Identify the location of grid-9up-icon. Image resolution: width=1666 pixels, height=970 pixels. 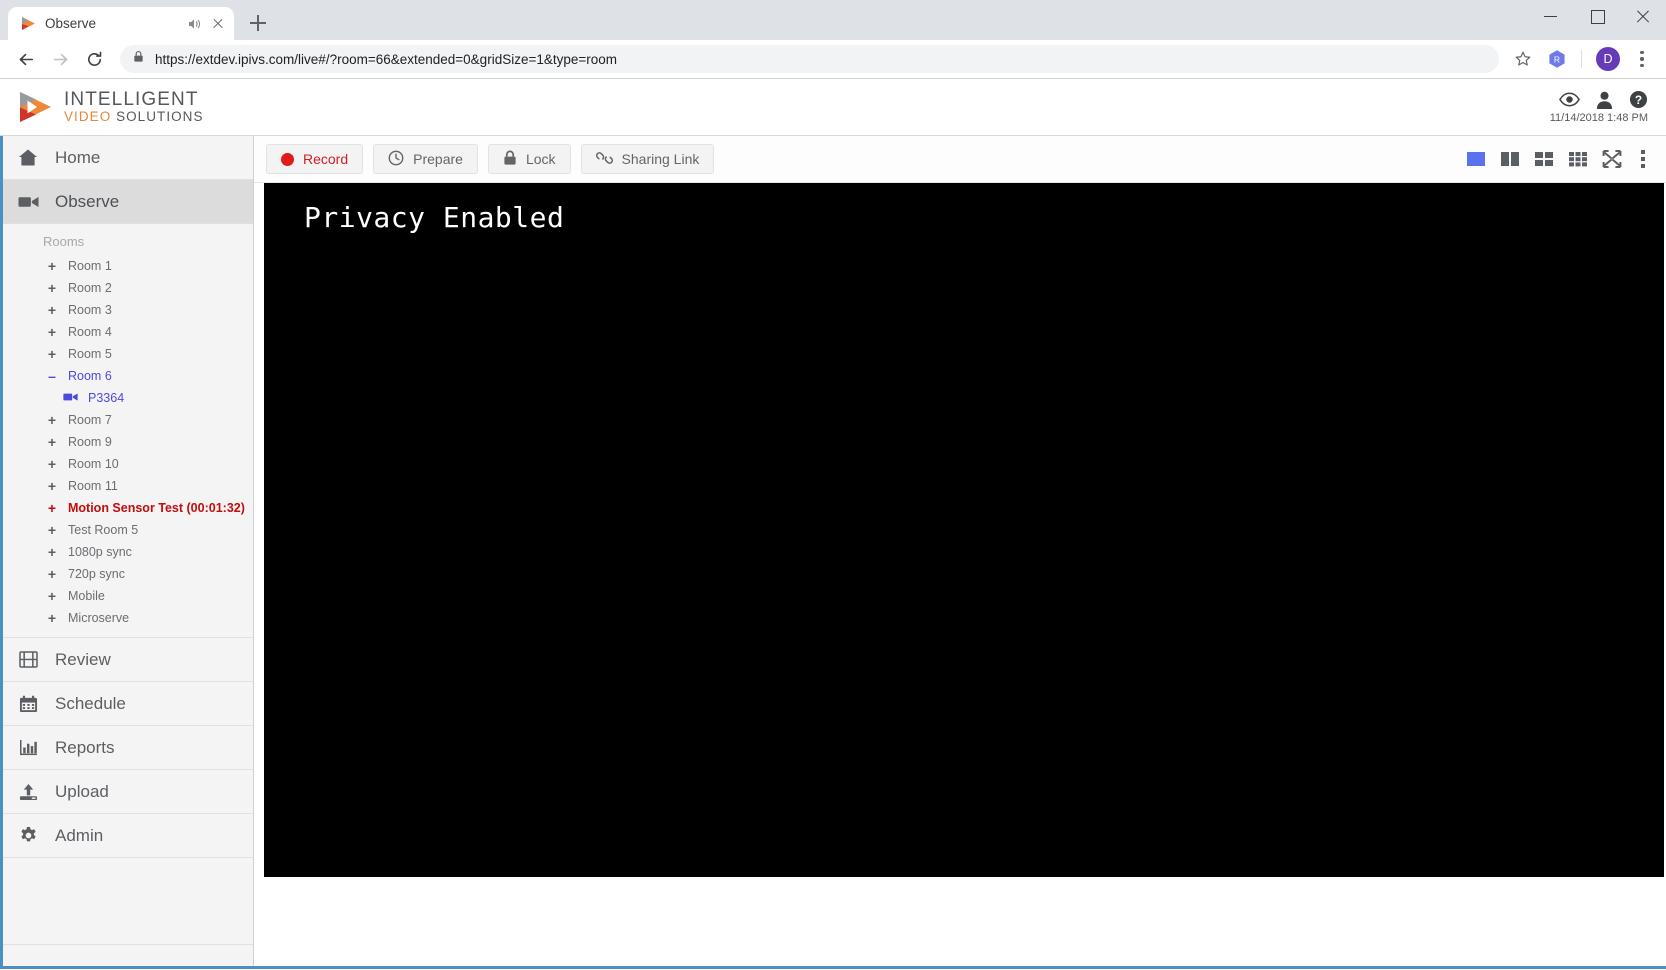
(1578, 159).